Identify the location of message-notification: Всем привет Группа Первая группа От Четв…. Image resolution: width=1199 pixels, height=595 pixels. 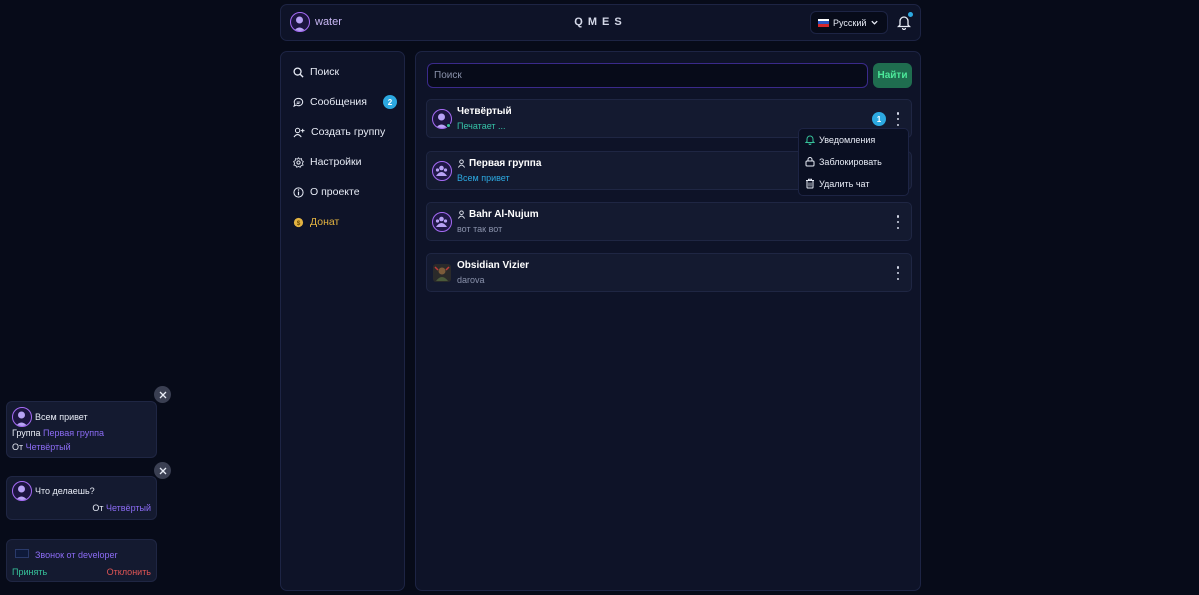
(81, 429).